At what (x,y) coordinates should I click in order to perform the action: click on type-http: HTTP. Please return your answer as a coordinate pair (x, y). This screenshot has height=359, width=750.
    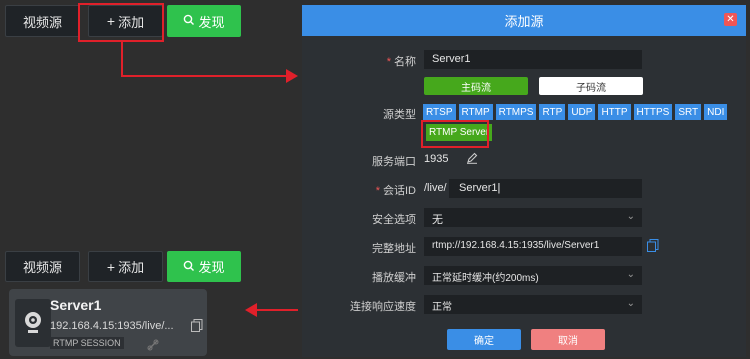
    Looking at the image, I should click on (614, 112).